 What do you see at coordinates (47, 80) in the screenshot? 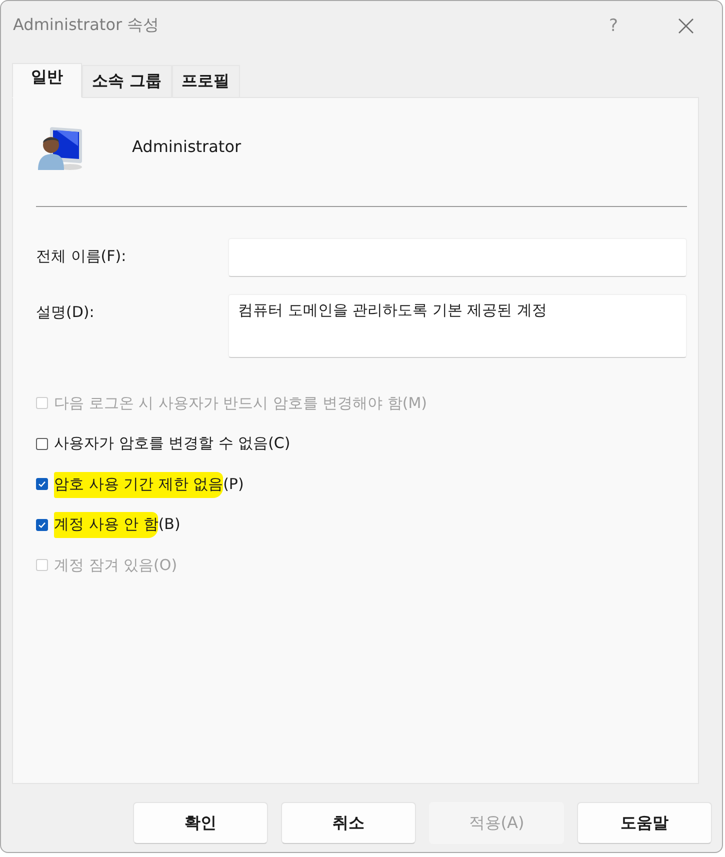
I see `tab: 일반` at bounding box center [47, 80].